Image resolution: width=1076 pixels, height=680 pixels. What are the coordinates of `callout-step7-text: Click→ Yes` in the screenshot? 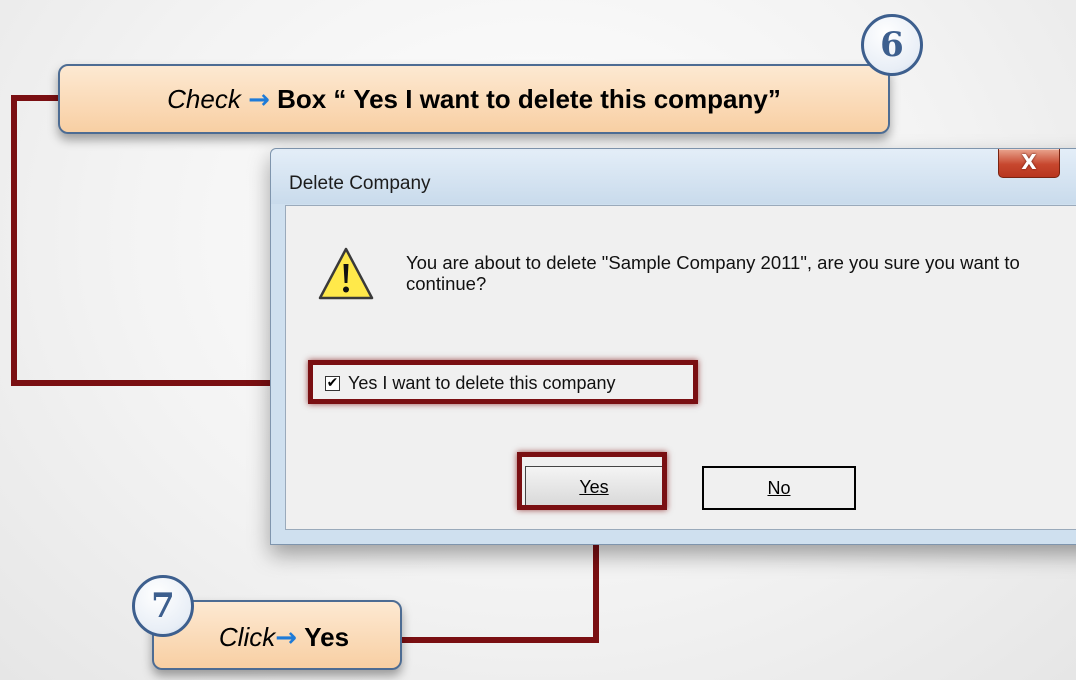 It's located at (284, 637).